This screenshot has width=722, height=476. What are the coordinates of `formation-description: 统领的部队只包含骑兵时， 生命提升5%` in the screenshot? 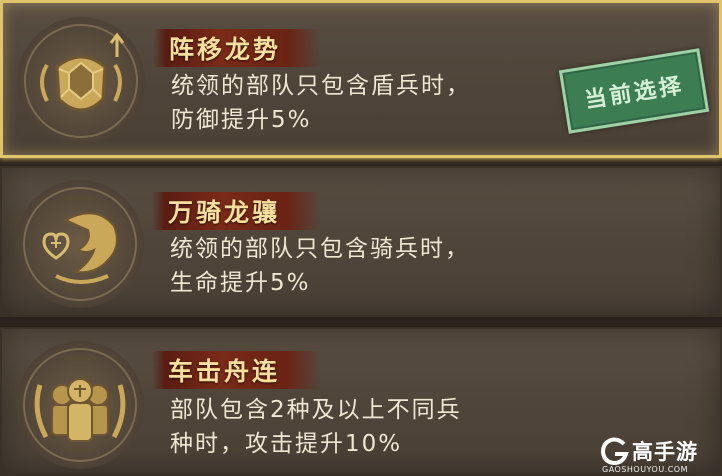 It's located at (380, 266).